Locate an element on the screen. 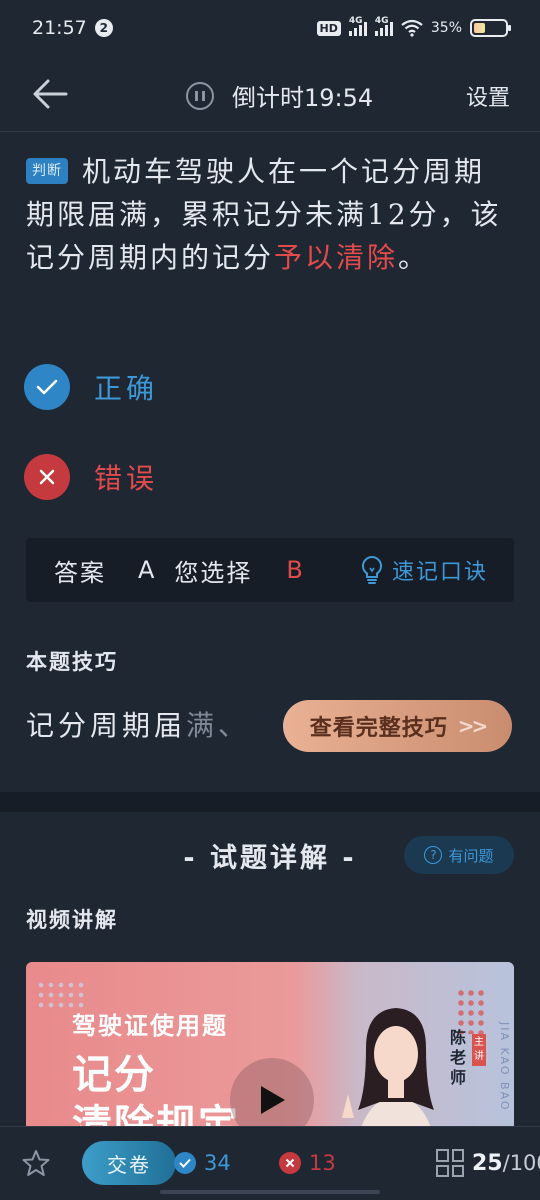 Image resolution: width=540 pixels, height=1200 pixels. tip-preview-fade: 满、 is located at coordinates (218, 725).